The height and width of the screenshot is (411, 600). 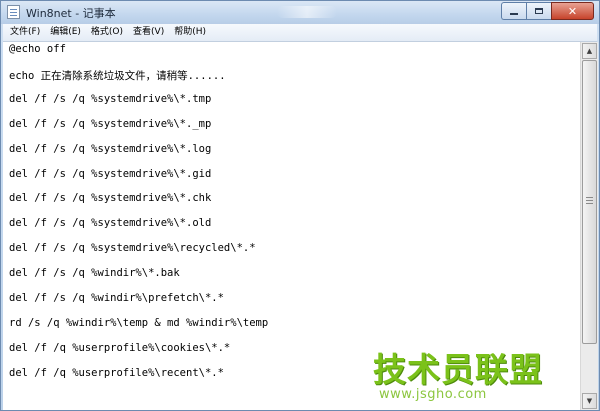 I want to click on scroll-up-button: ▲, so click(x=589, y=51).